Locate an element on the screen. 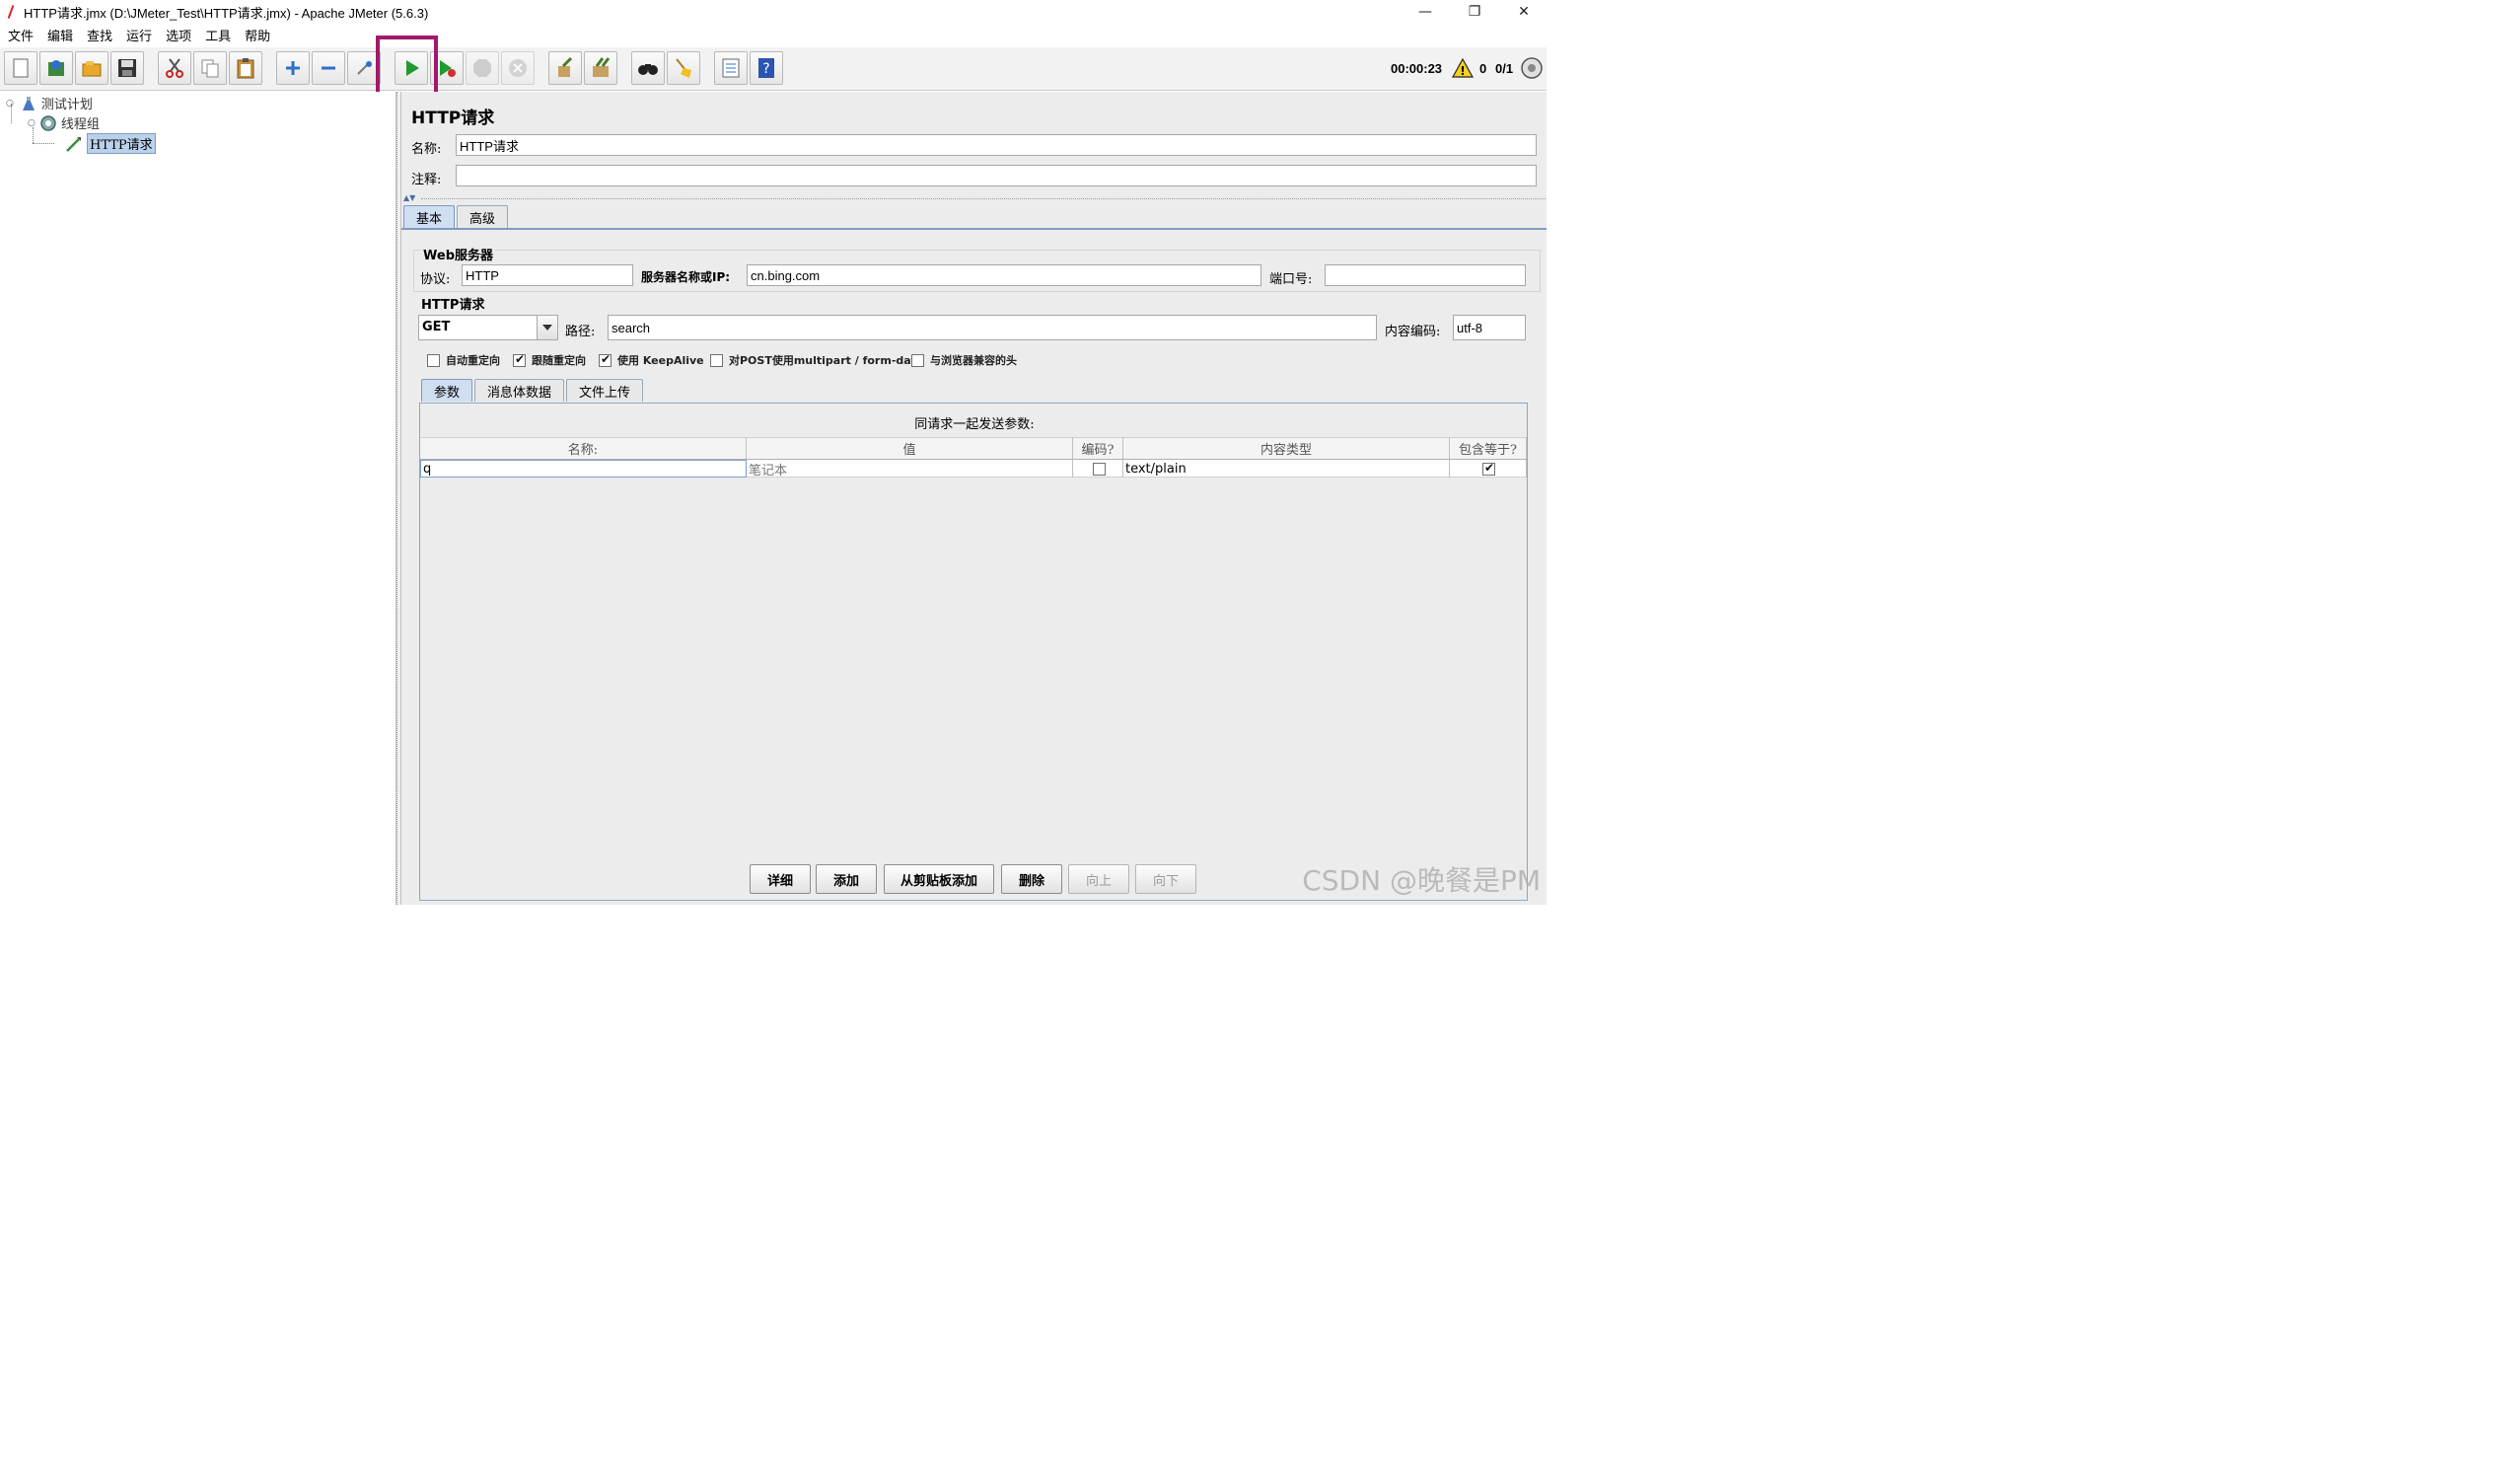  open-button is located at coordinates (91, 68).